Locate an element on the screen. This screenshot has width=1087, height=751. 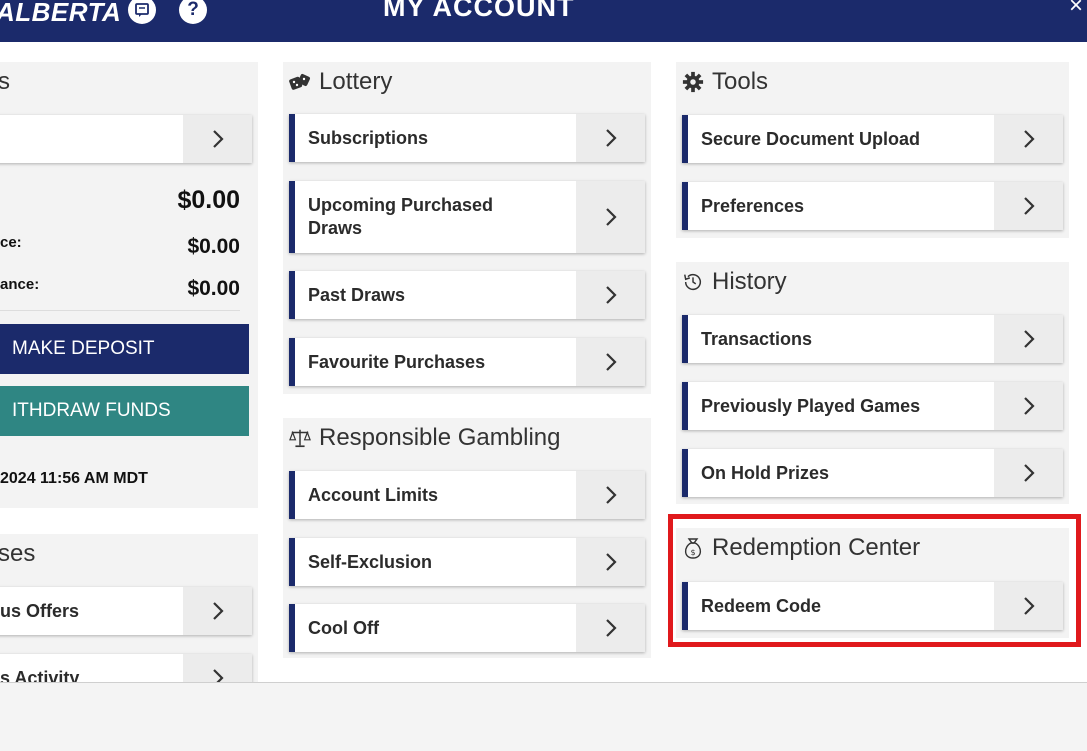
divider is located at coordinates (120, 310).